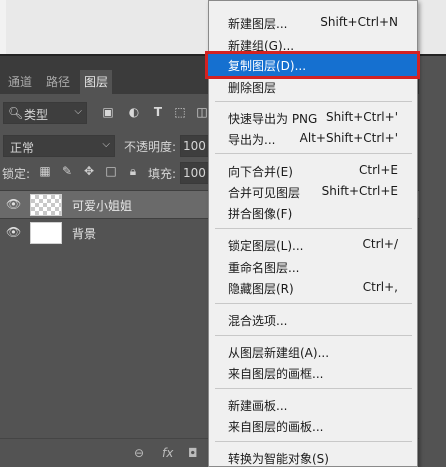 The width and height of the screenshot is (446, 467). What do you see at coordinates (180, 112) in the screenshot?
I see `shape-filter-icon: ⬚` at bounding box center [180, 112].